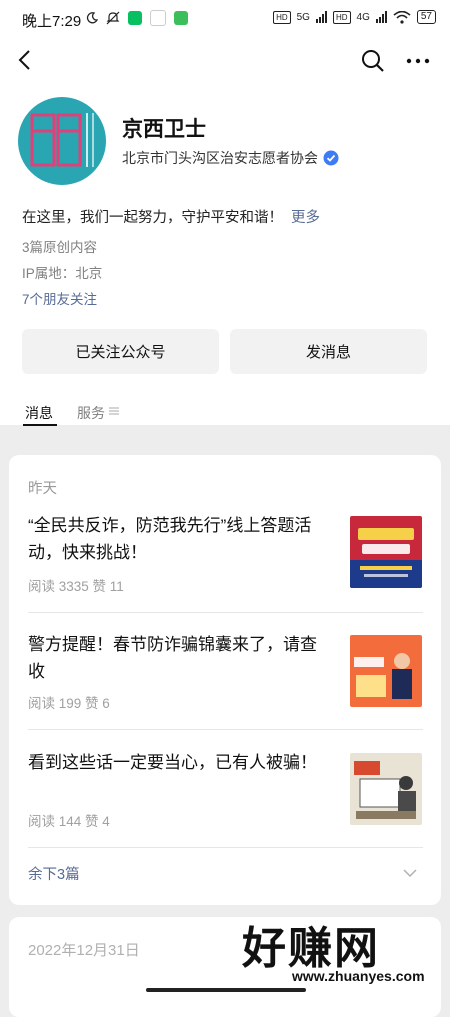 The image size is (450, 1017). Describe the element at coordinates (328, 351) in the screenshot. I see `send-message-button: 发消息` at that location.